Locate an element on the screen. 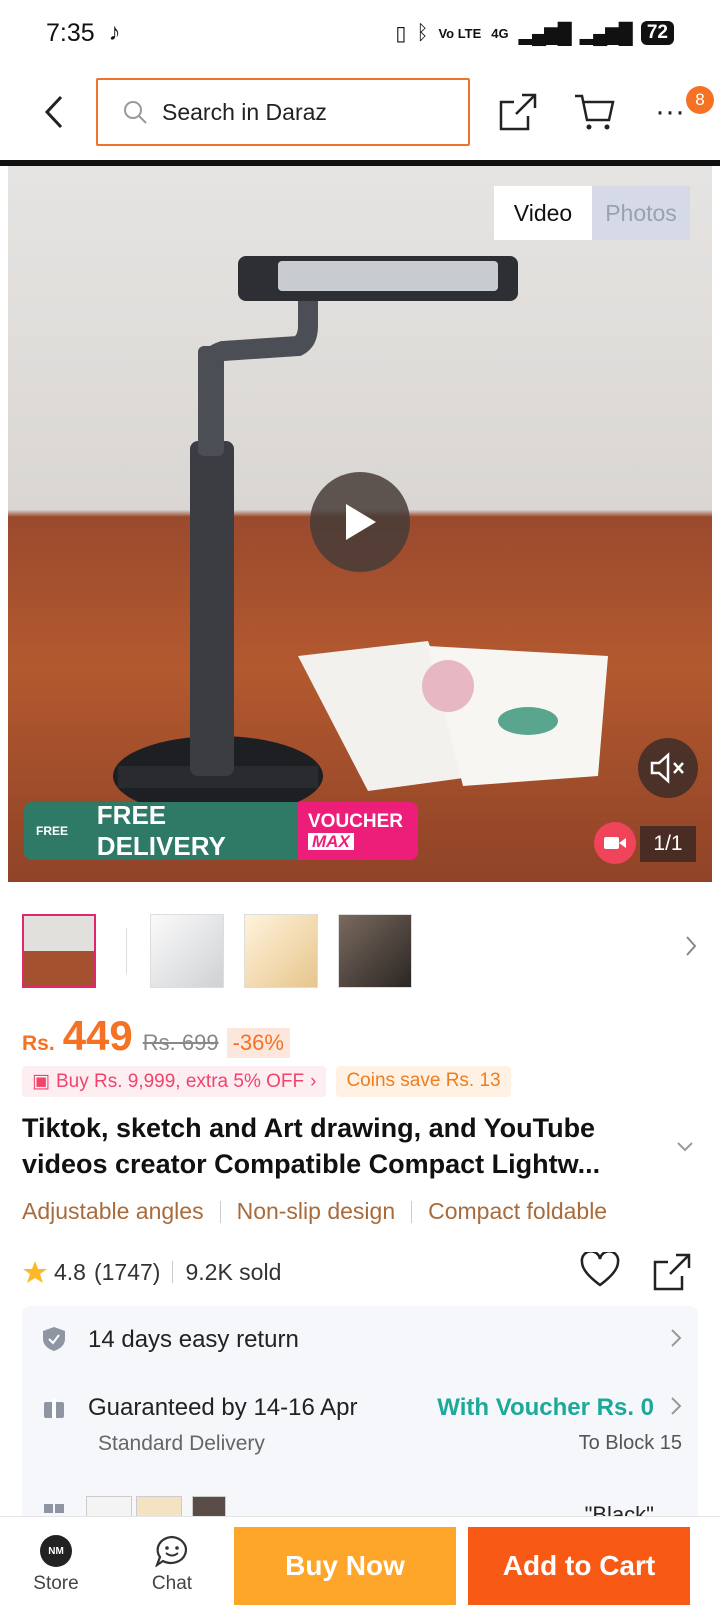 The image size is (720, 1612). status-indicators: ▯ ᛒ Vo LTE 4G ▂▄▆█ ▂▄▆█ 72 is located at coordinates (534, 33).